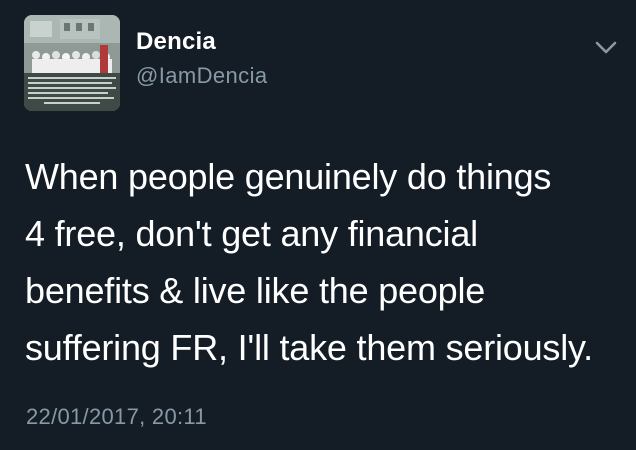 The height and width of the screenshot is (450, 636). What do you see at coordinates (606, 47) in the screenshot?
I see `chevron-down-icon` at bounding box center [606, 47].